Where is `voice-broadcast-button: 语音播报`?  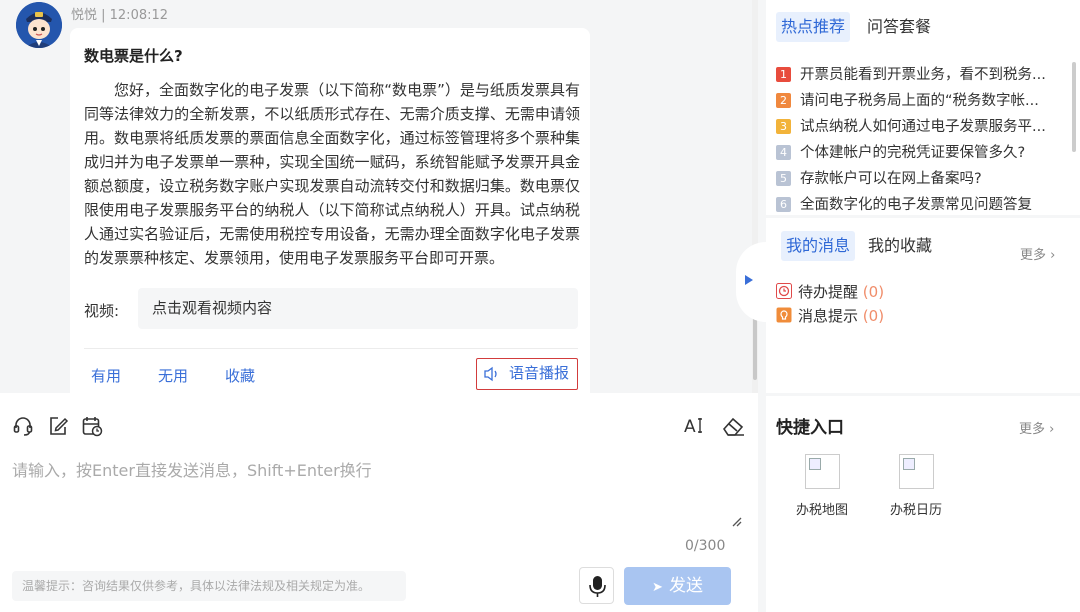 voice-broadcast-button: 语音播报 is located at coordinates (527, 374).